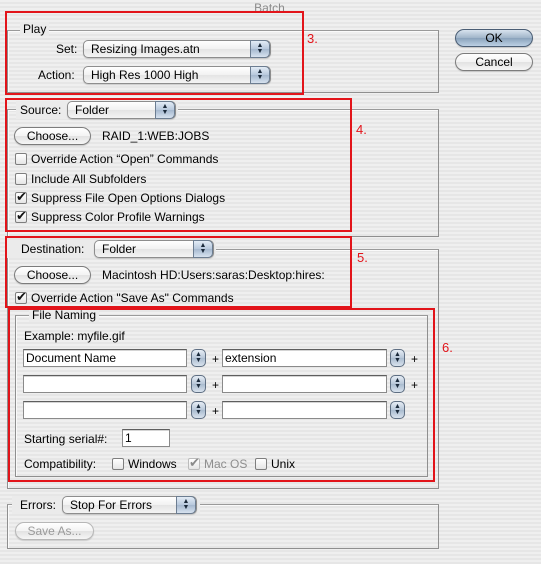 This screenshot has width=541, height=564. I want to click on ok-button: OK, so click(494, 38).